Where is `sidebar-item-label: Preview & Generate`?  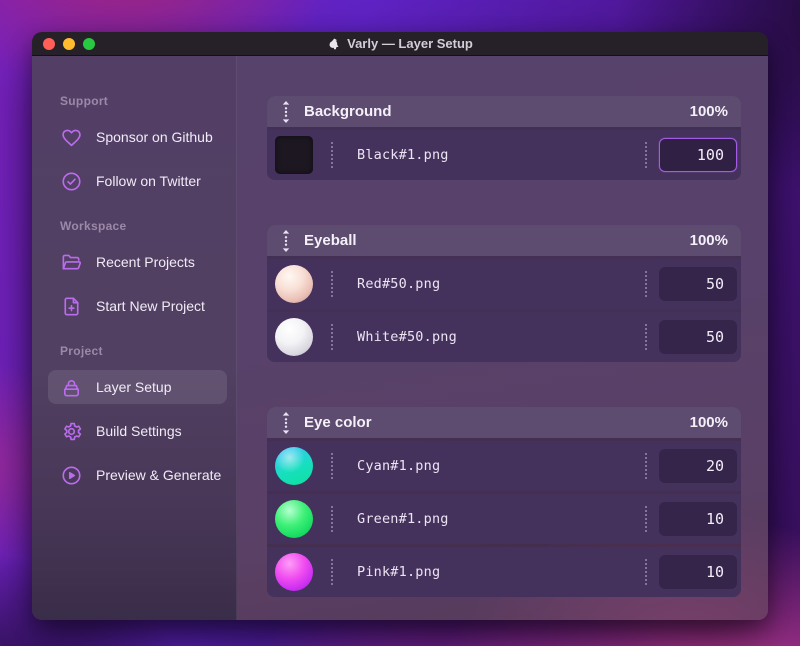 sidebar-item-label: Preview & Generate is located at coordinates (159, 475).